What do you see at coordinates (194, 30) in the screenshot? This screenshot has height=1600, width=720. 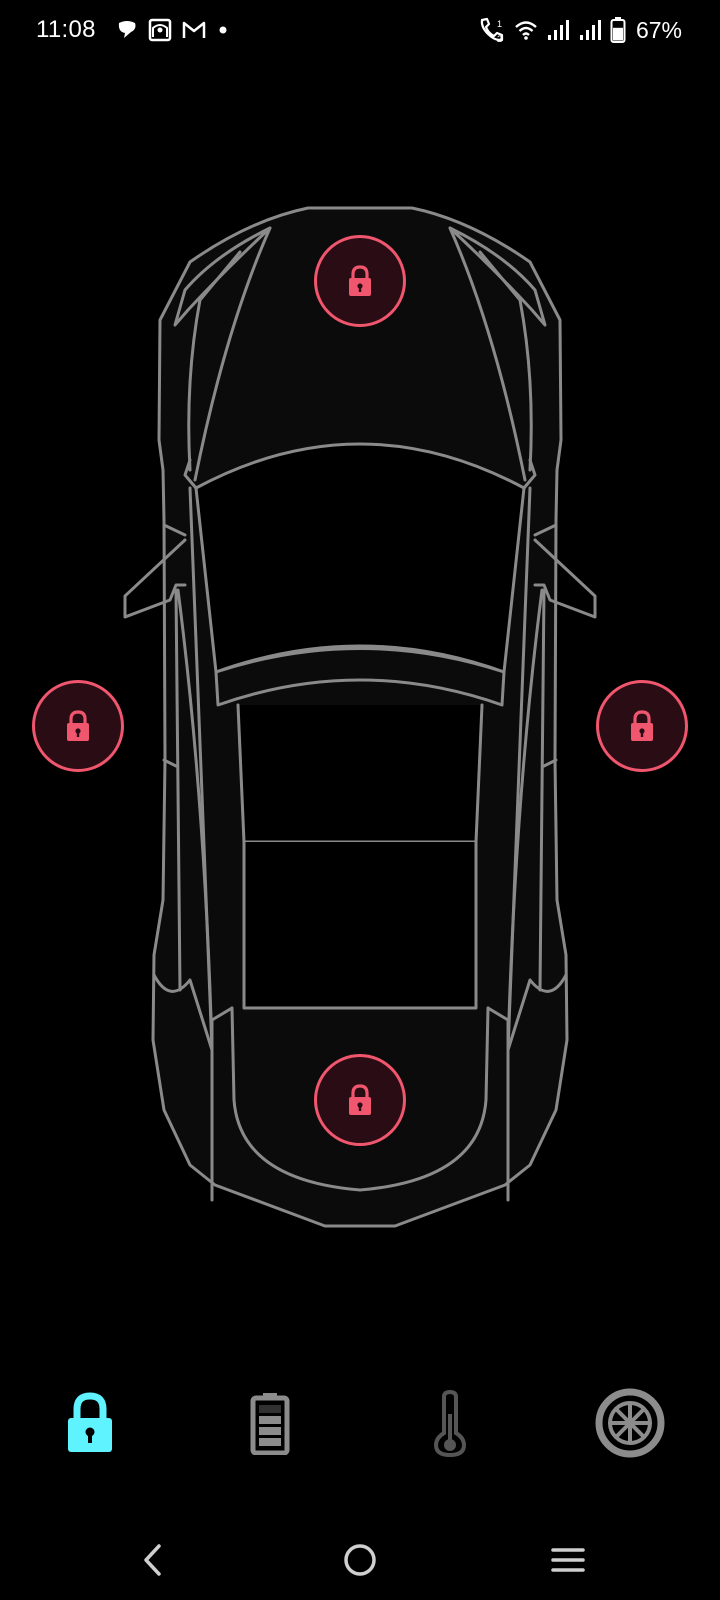 I see `gmail-icon` at bounding box center [194, 30].